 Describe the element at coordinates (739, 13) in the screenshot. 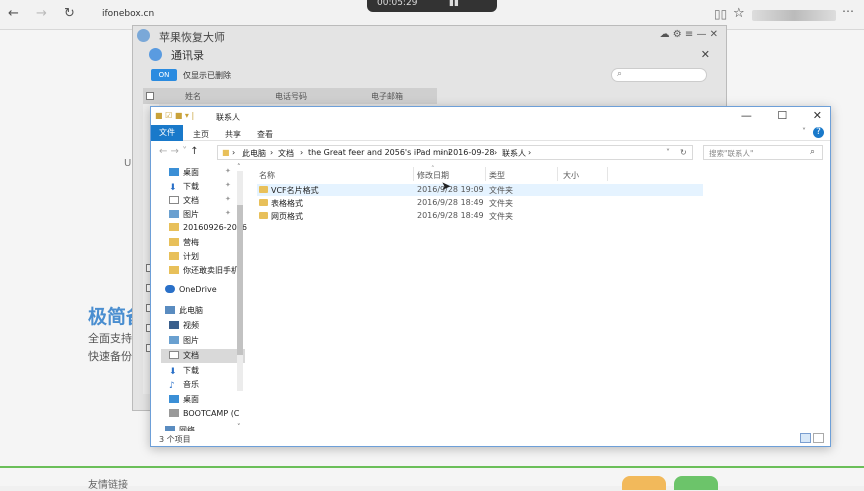

I see `favorite-star-icon: ☆` at that location.